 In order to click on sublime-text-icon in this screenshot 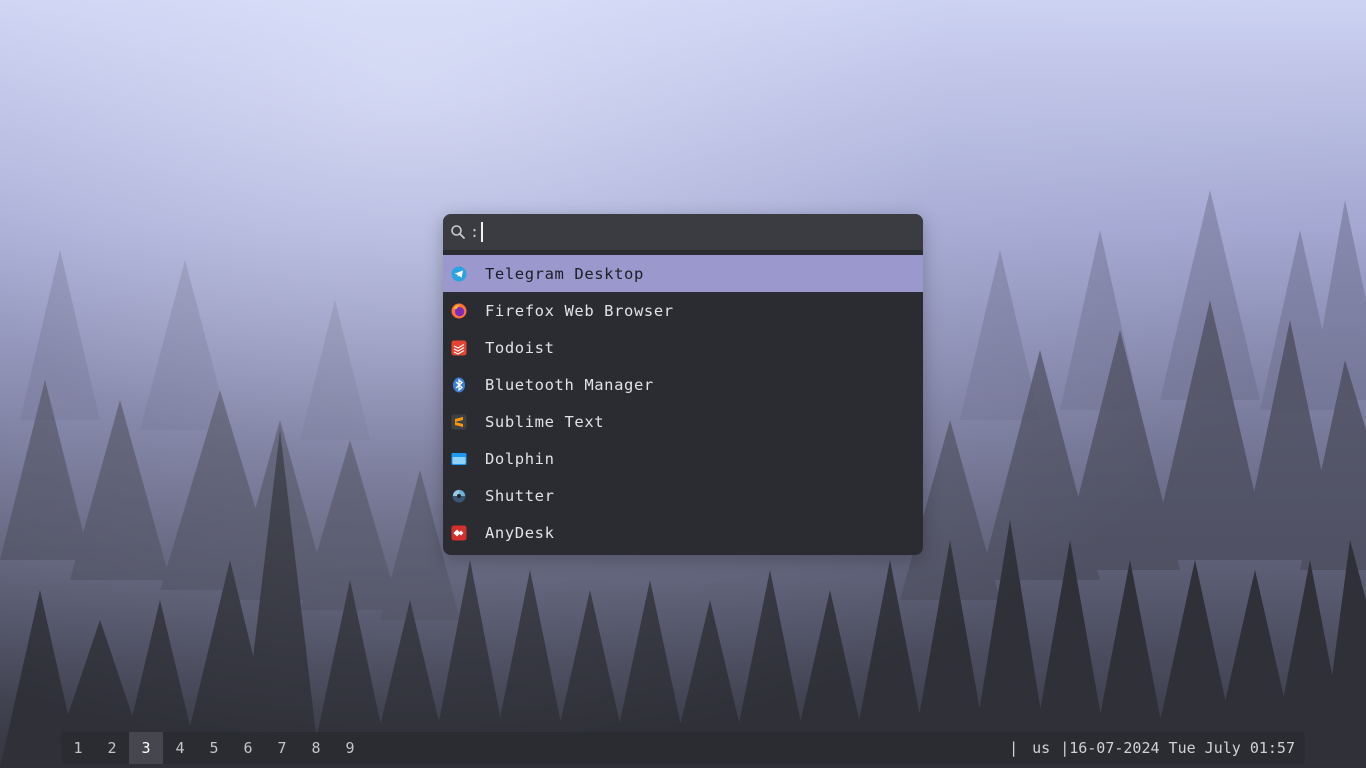, I will do `click(459, 422)`.